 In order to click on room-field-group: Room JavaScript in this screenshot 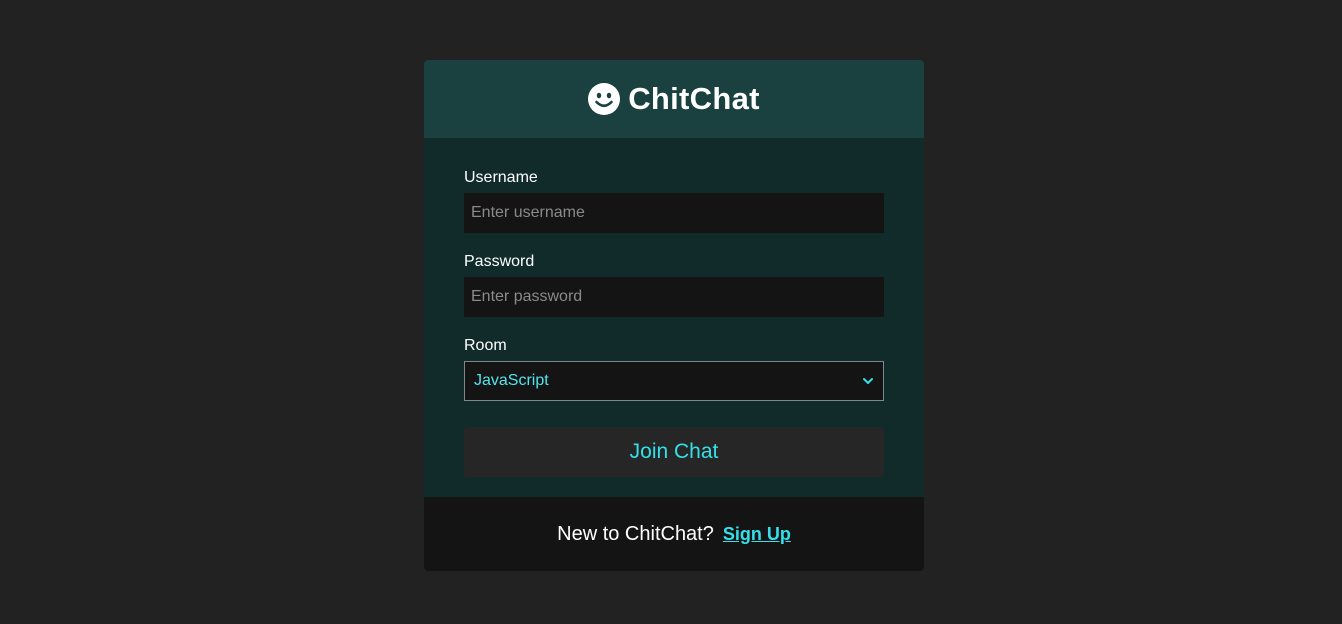, I will do `click(674, 368)`.